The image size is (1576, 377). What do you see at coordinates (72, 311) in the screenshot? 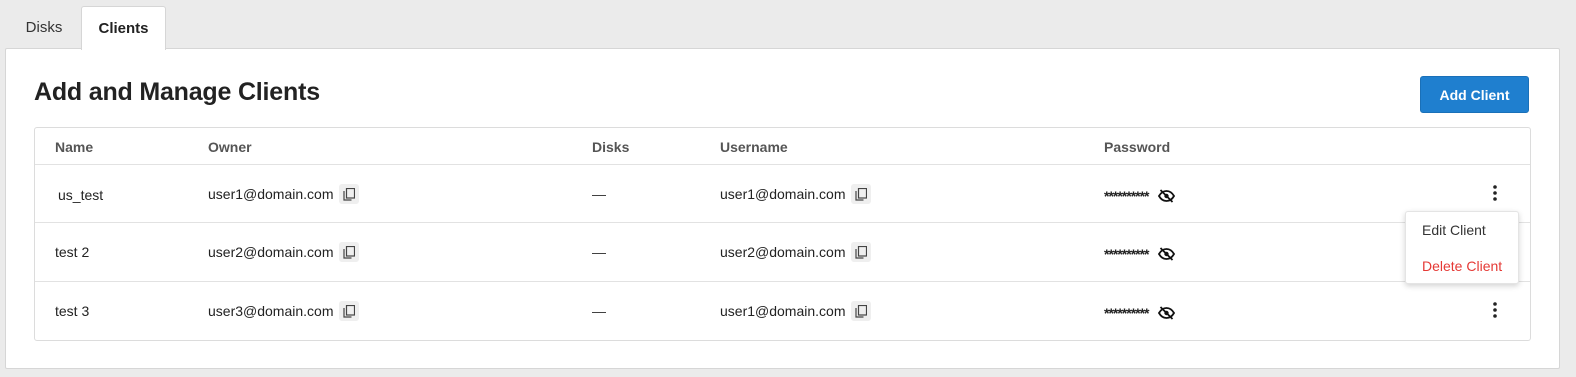
I see `client-name: test 3` at bounding box center [72, 311].